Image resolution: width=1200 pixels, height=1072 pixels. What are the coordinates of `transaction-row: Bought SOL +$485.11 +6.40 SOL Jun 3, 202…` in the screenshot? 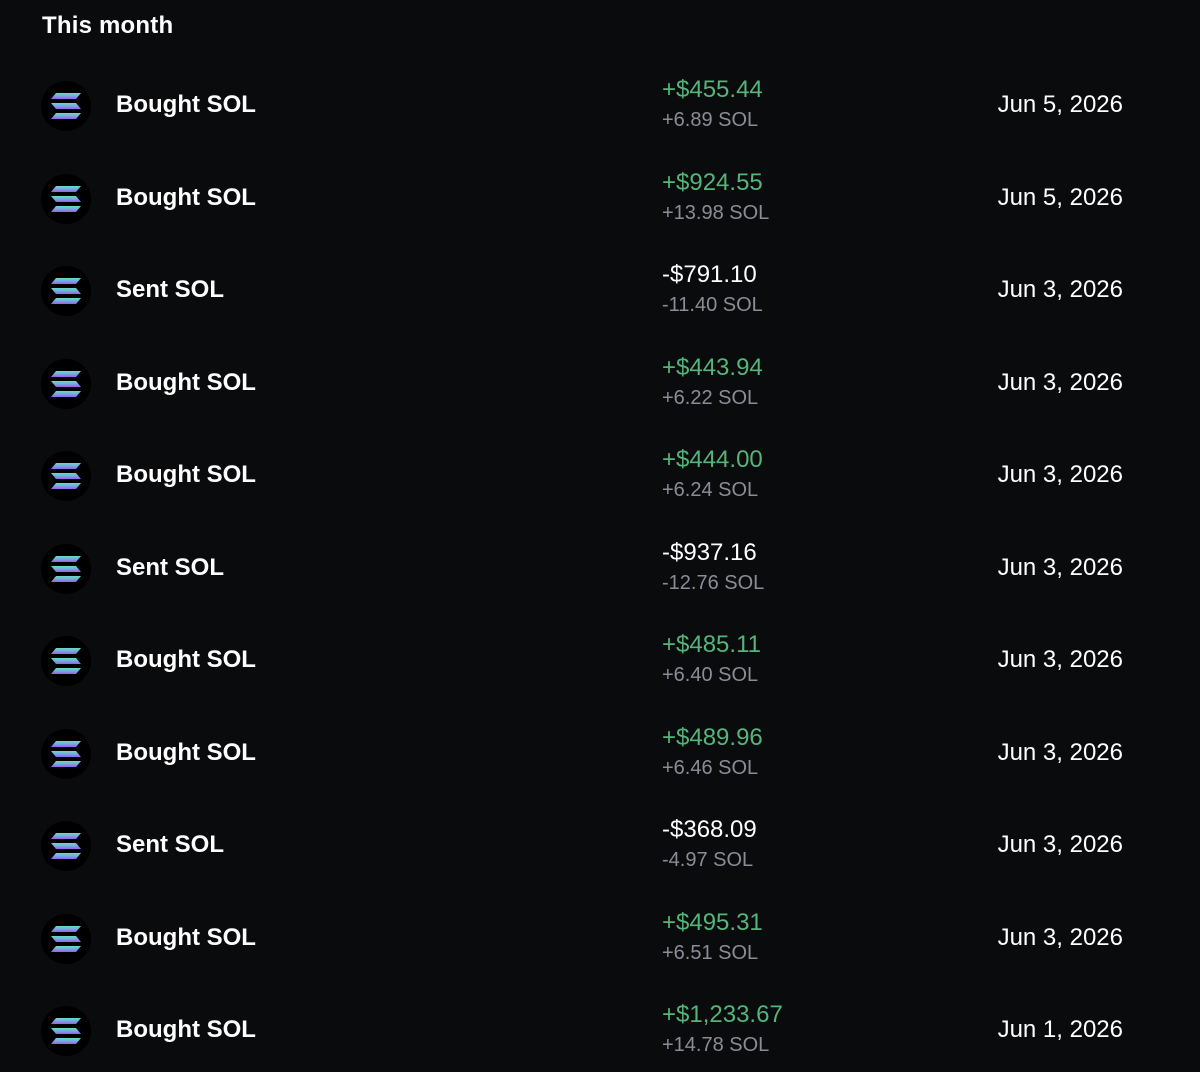 It's located at (600, 660).